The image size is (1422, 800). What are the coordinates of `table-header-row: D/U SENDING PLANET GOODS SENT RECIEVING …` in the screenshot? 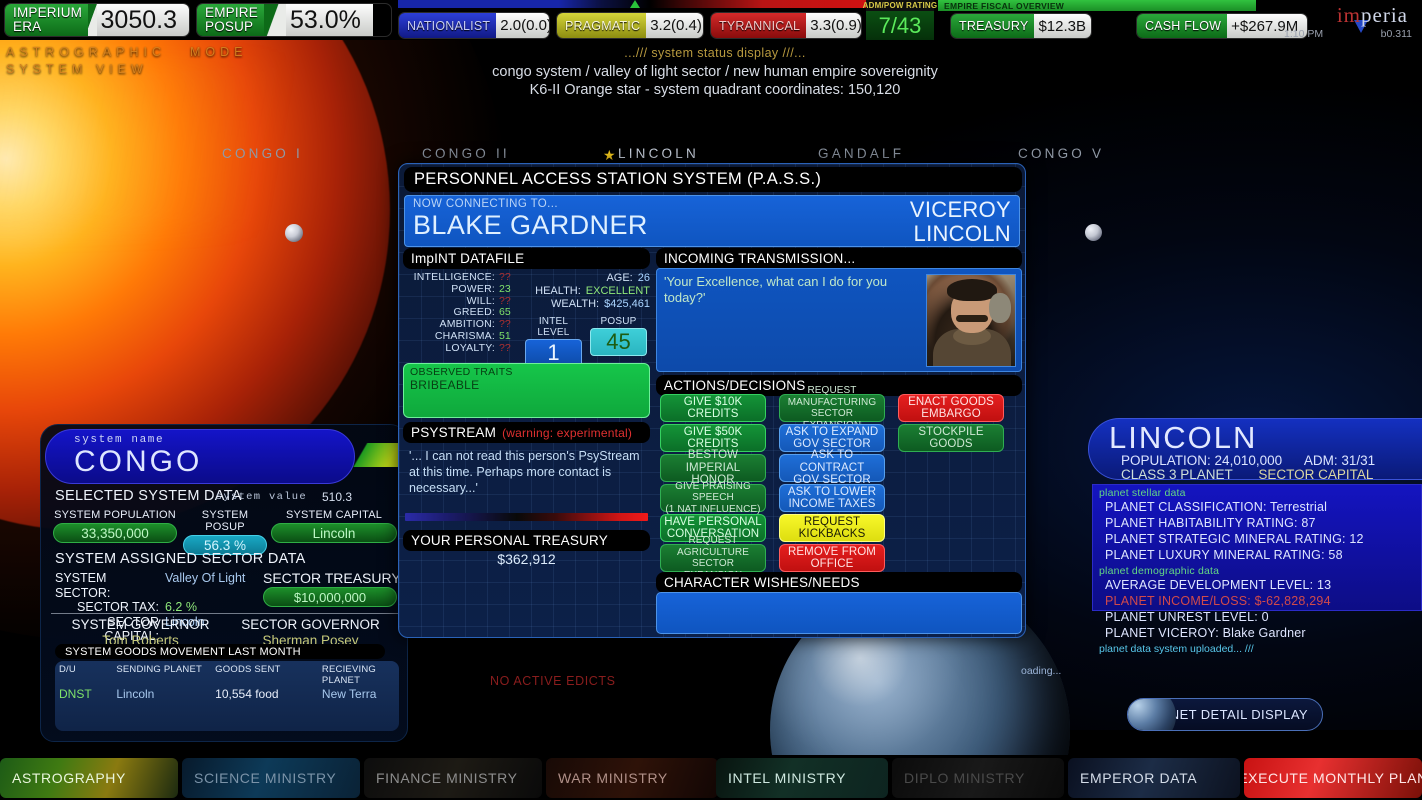 It's located at (217, 675).